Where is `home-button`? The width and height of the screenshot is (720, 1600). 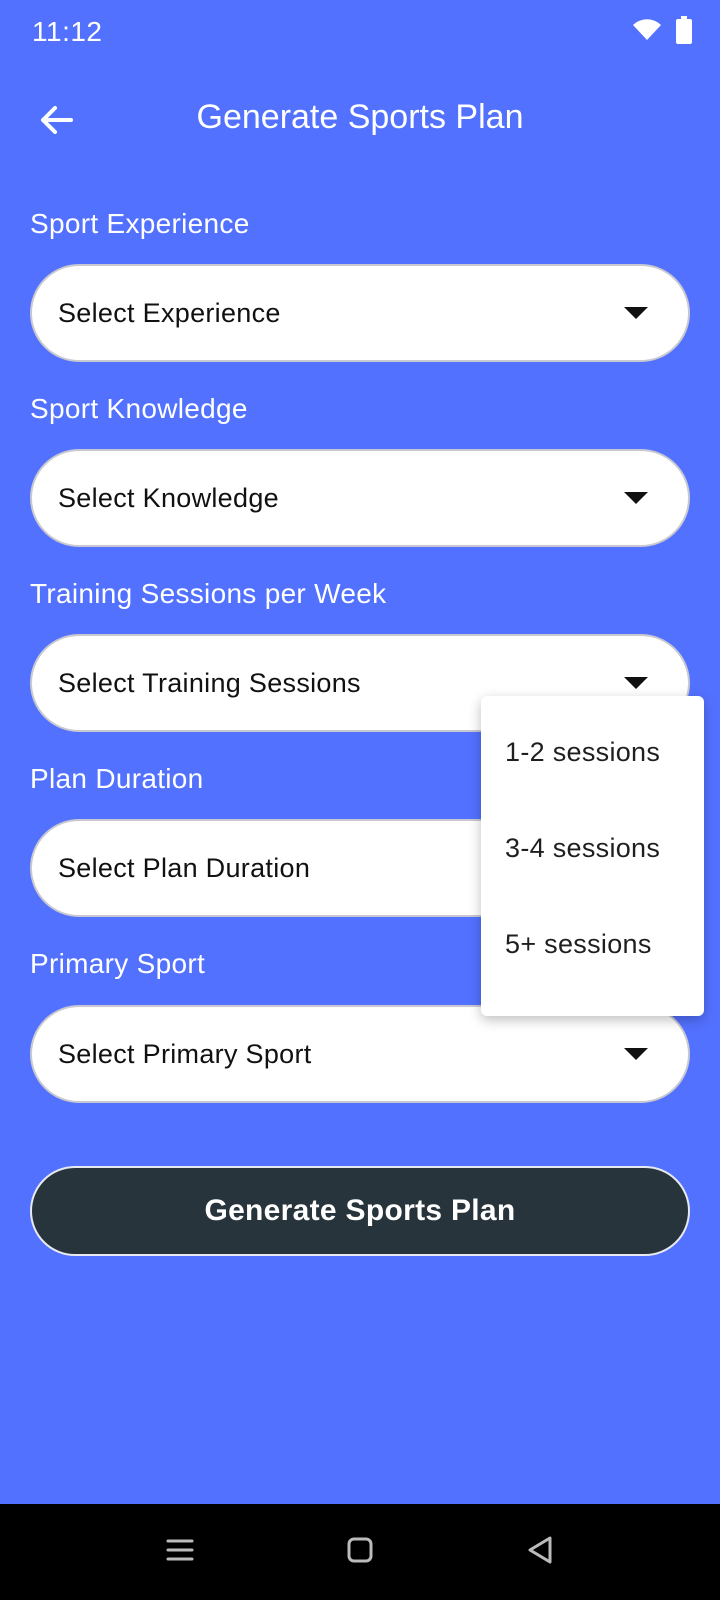 home-button is located at coordinates (360, 1552).